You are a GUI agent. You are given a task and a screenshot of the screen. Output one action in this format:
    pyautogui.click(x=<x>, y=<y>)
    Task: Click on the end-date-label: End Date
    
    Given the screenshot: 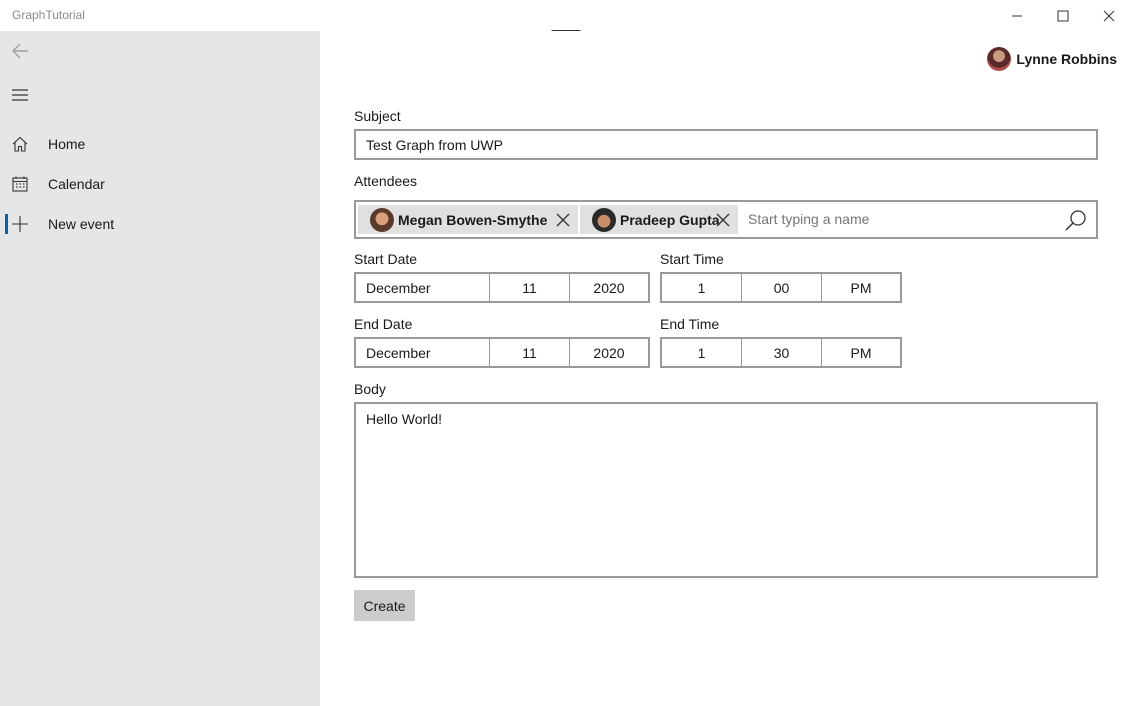 What is the action you would take?
    pyautogui.click(x=383, y=324)
    